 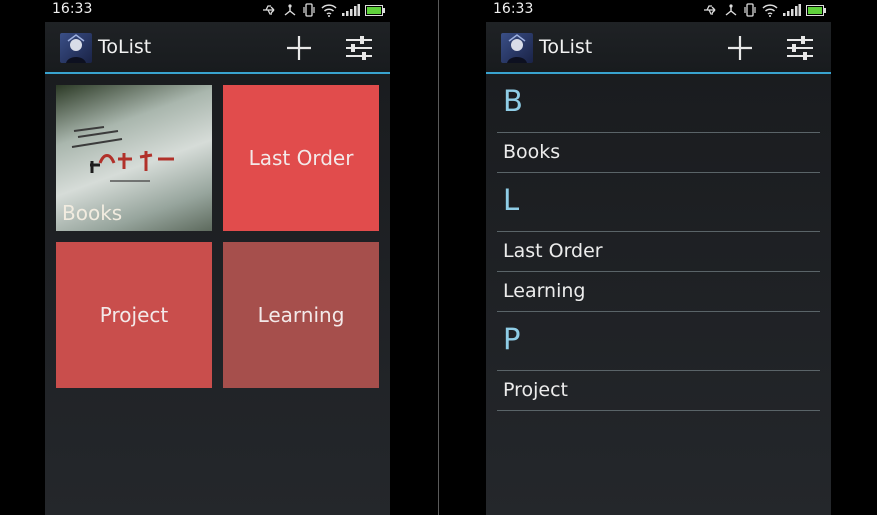 I want to click on list-item-label: Books, so click(x=532, y=152).